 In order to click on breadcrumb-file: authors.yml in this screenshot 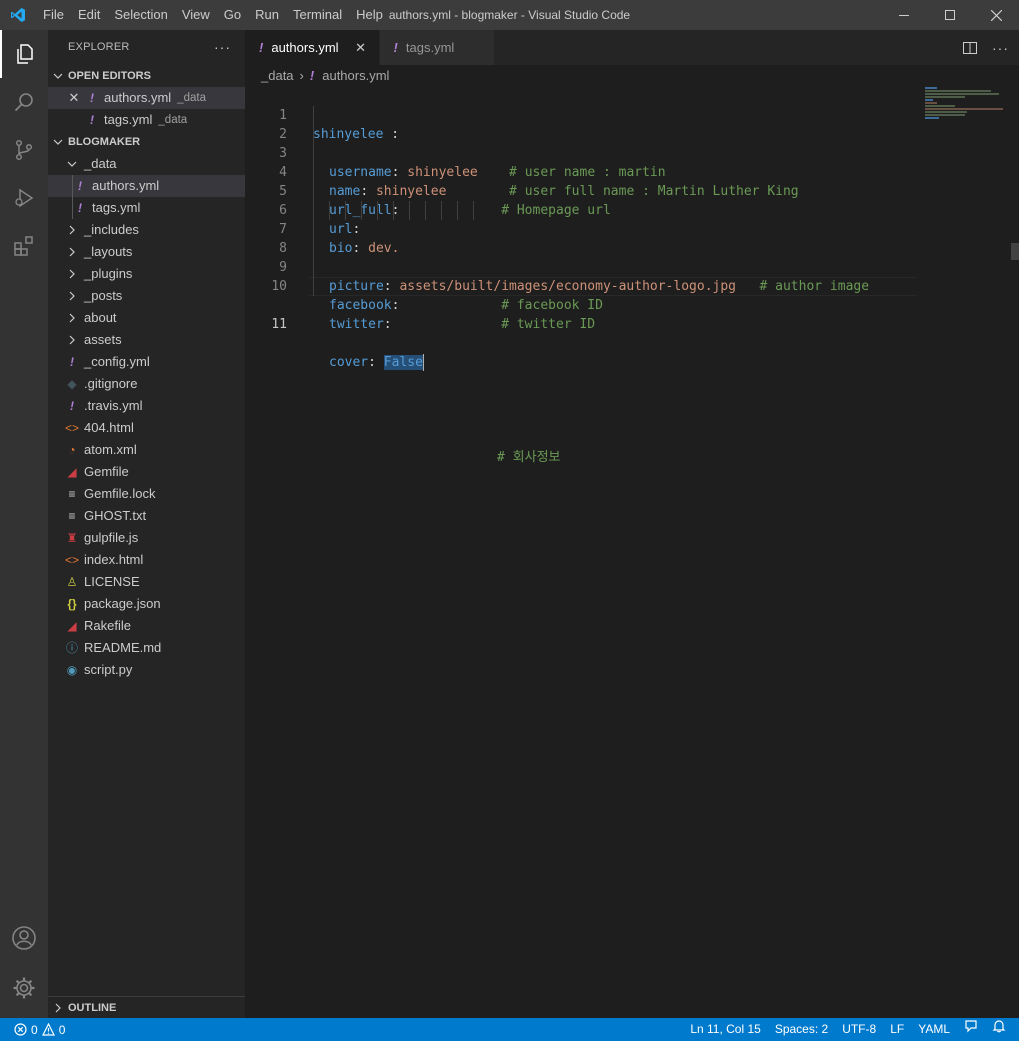, I will do `click(355, 76)`.